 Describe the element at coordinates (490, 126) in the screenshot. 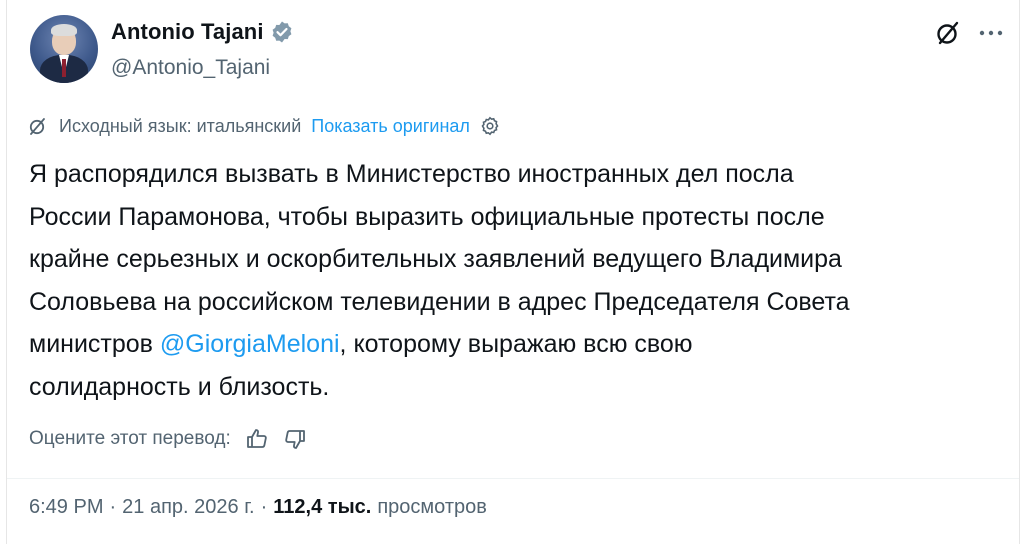

I see `gear-icon` at that location.